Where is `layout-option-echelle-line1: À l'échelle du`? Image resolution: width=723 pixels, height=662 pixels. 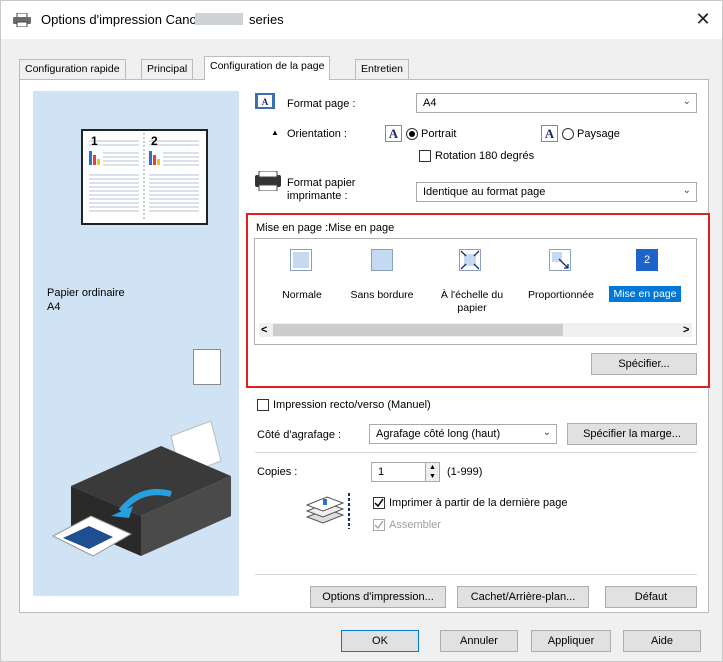 layout-option-echelle-line1: À l'échelle du is located at coordinates (472, 295).